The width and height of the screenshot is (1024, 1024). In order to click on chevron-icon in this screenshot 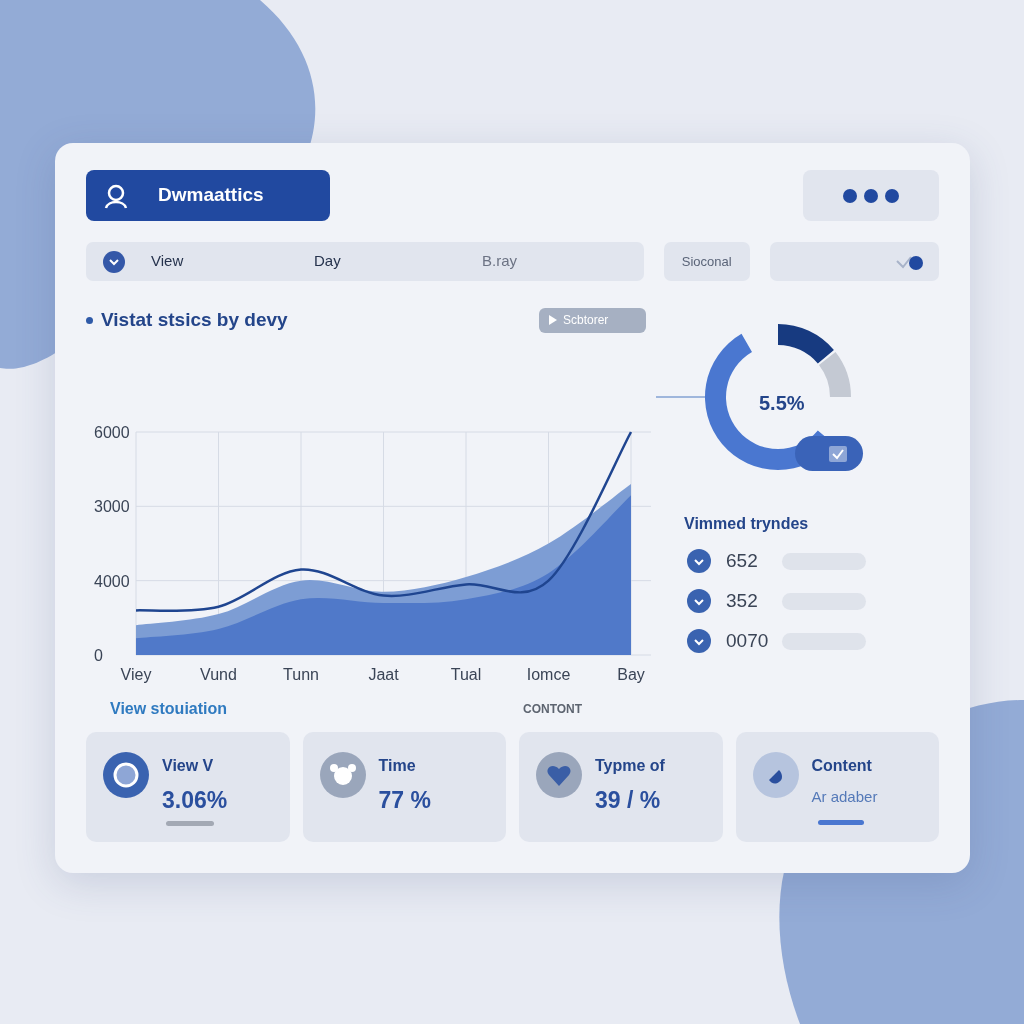, I will do `click(114, 261)`.